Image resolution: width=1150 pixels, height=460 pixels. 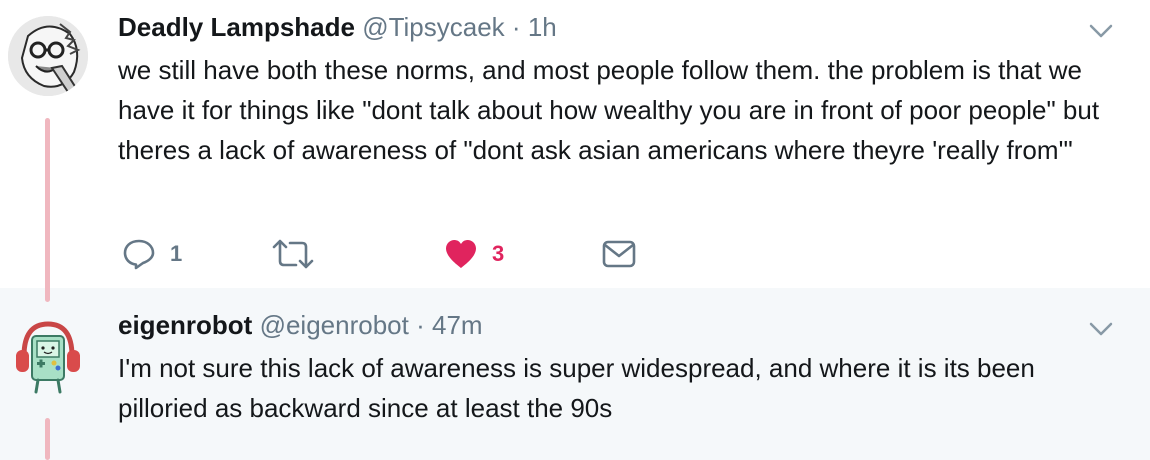 I want to click on tweet-header: Deadly Lampshade @Tipsycaek · 1h, so click(x=337, y=27).